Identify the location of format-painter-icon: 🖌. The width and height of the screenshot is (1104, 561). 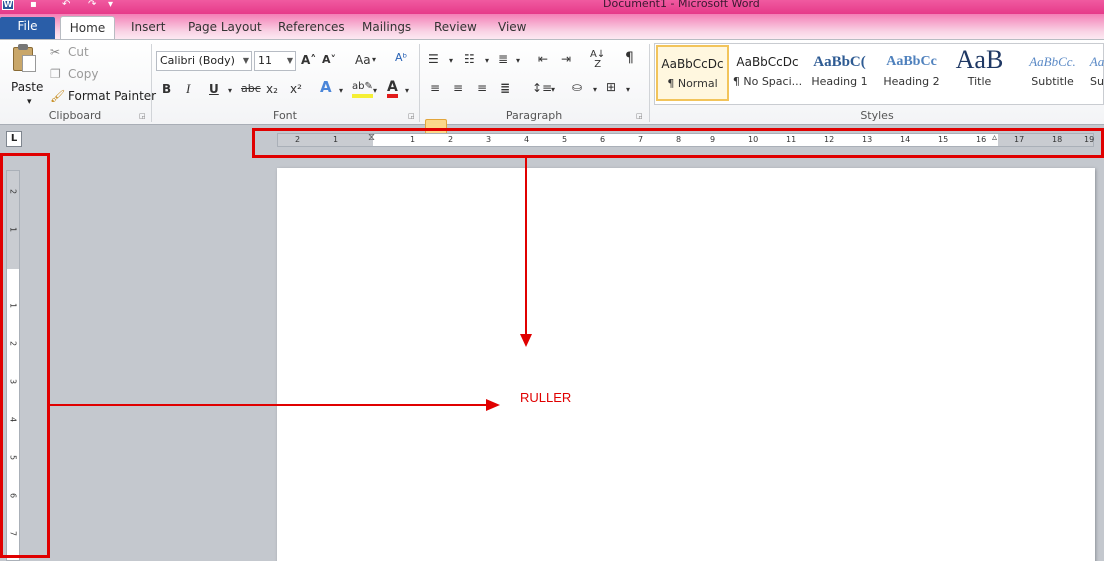
(57, 96).